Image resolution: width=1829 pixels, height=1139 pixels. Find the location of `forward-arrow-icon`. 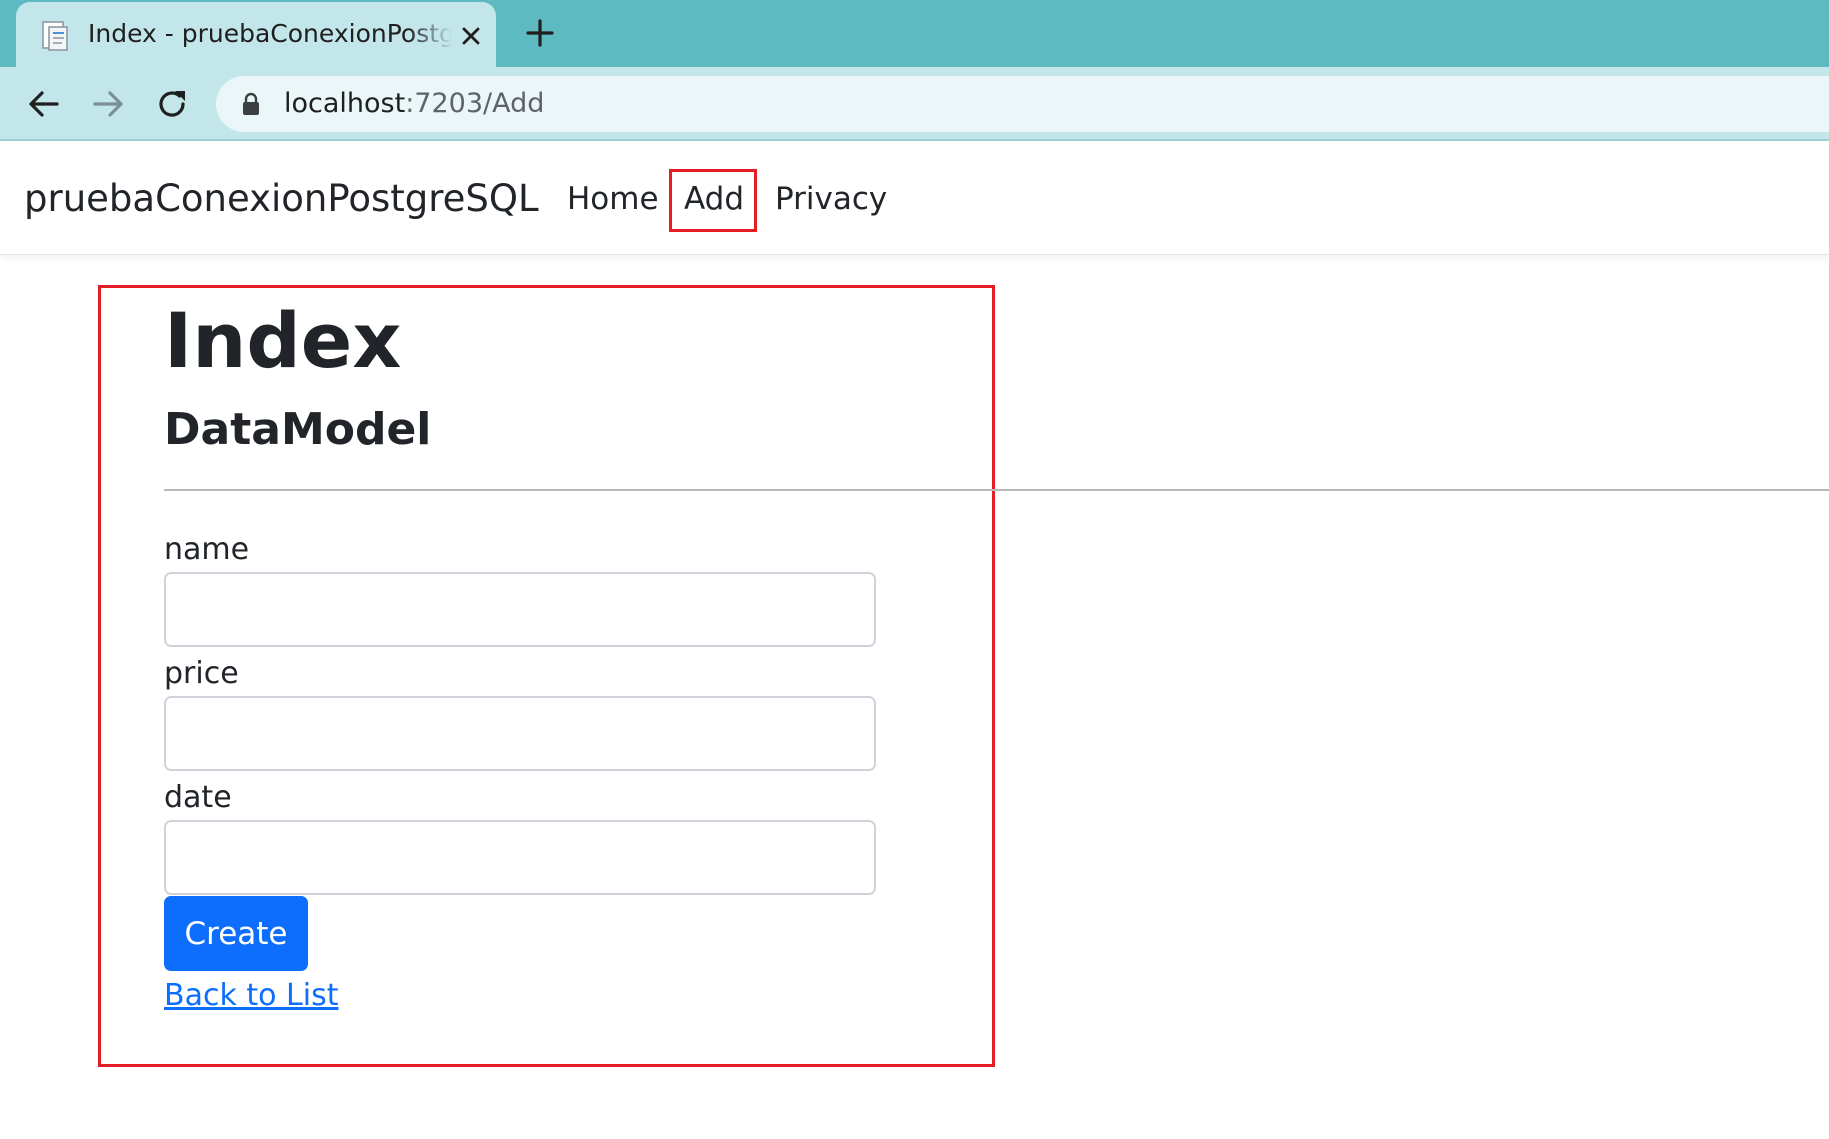

forward-arrow-icon is located at coordinates (108, 104).